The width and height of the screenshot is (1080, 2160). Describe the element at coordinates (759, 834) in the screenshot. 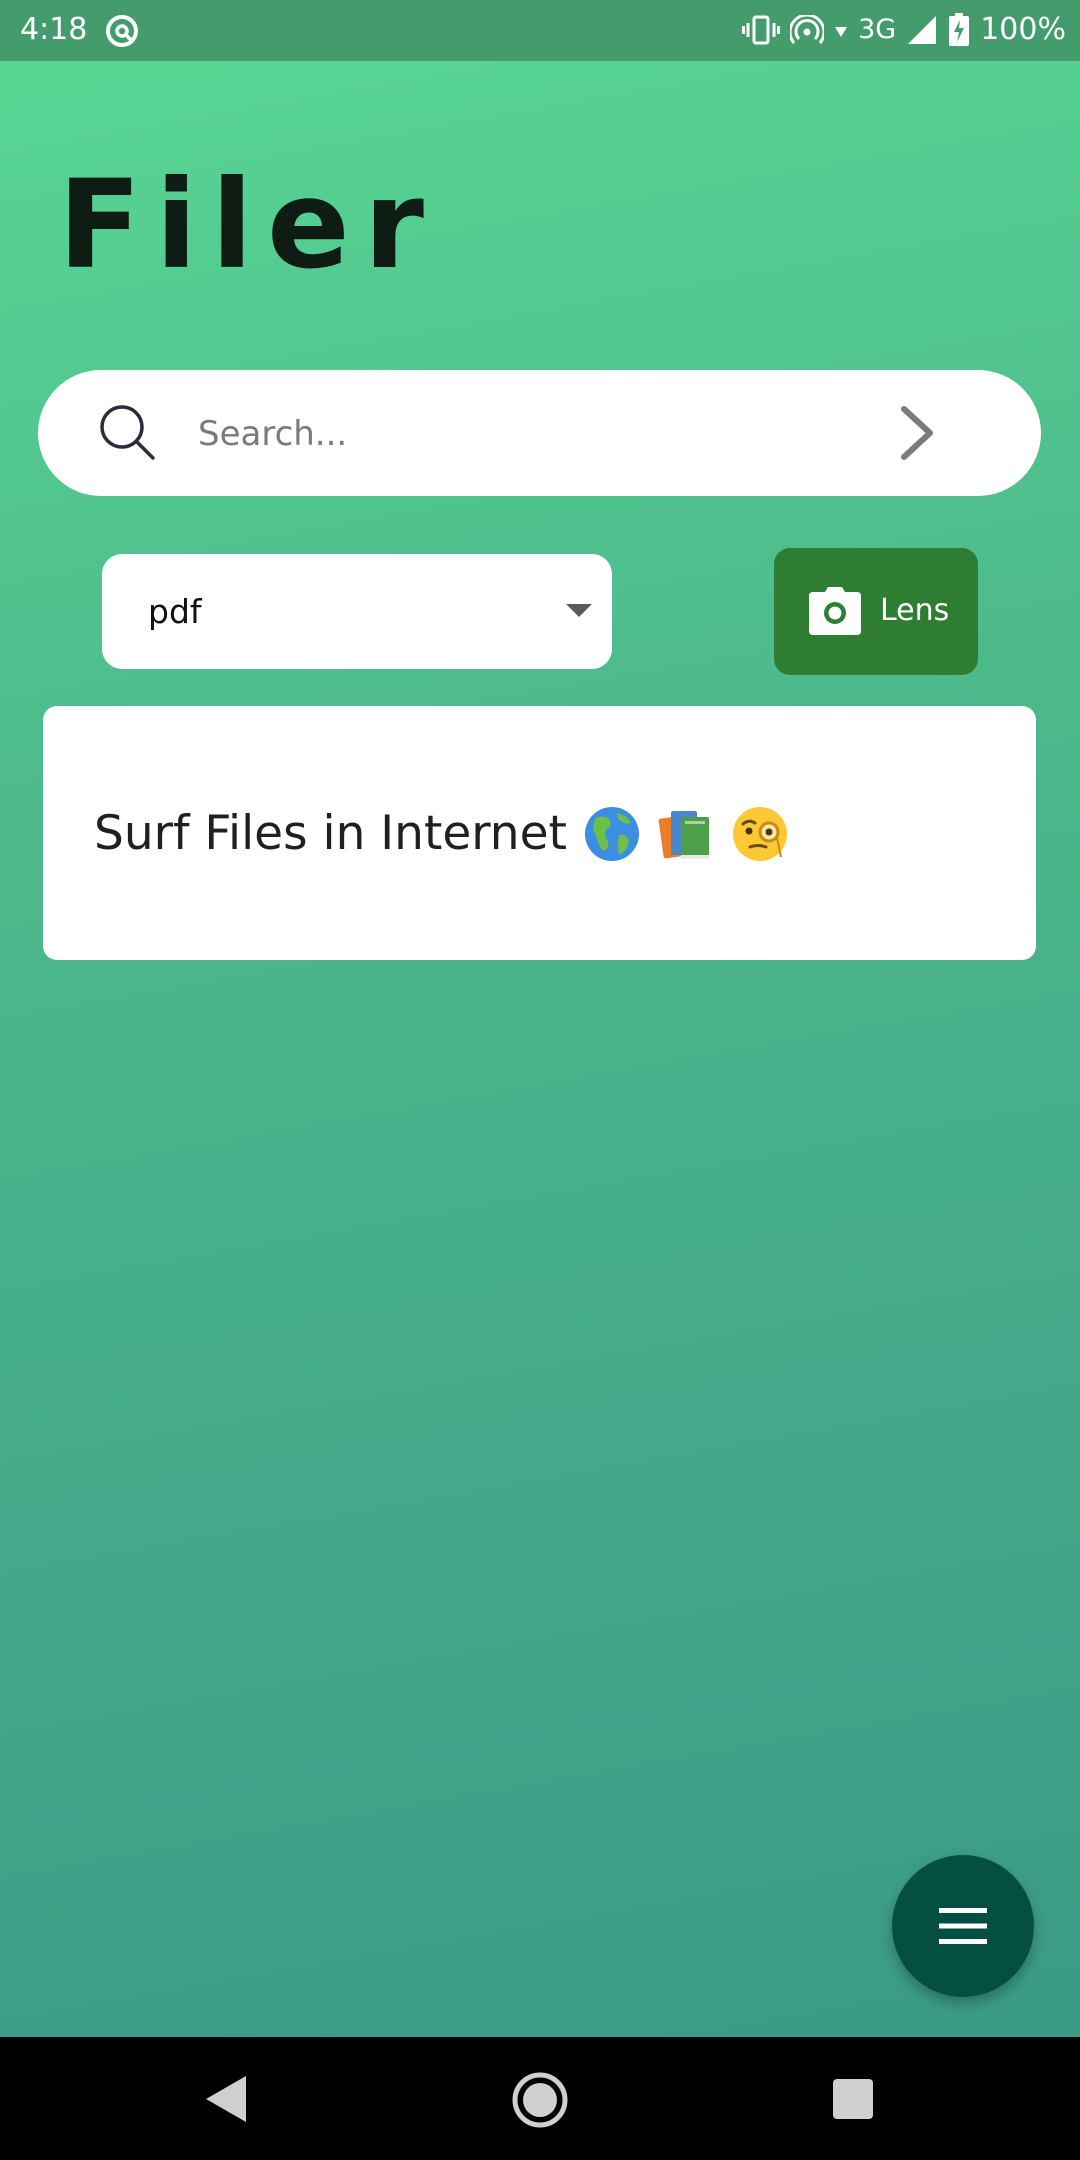

I see `face-with-monocle-icon` at that location.